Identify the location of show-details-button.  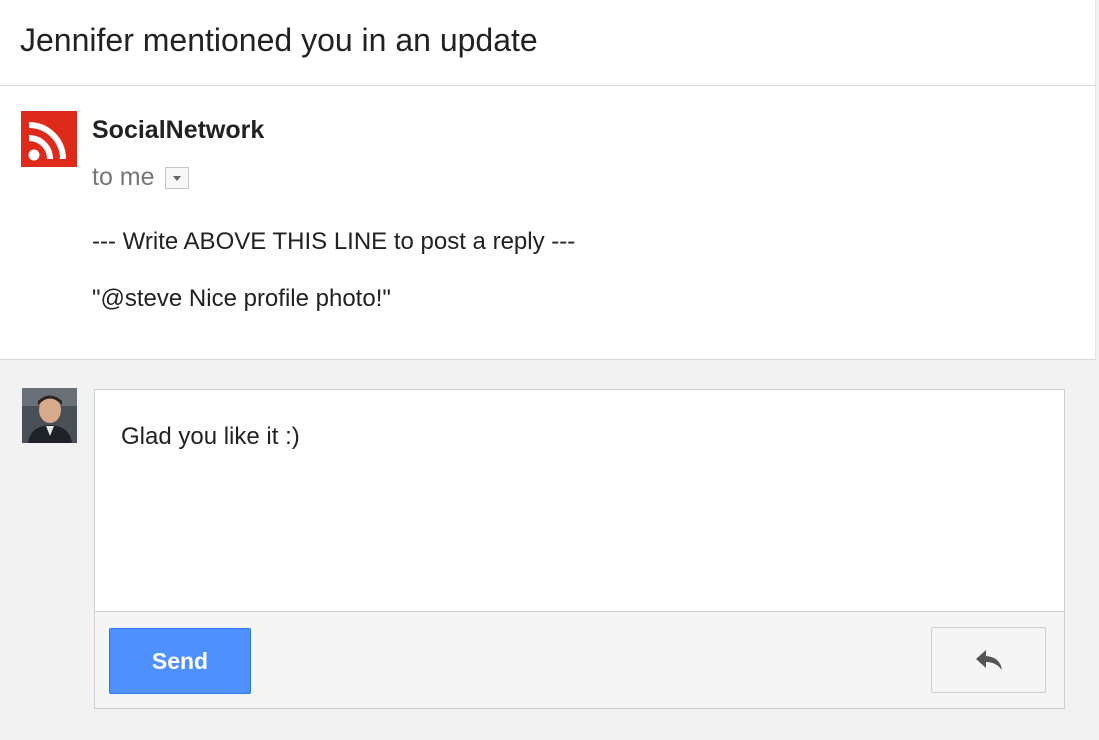
(176, 177).